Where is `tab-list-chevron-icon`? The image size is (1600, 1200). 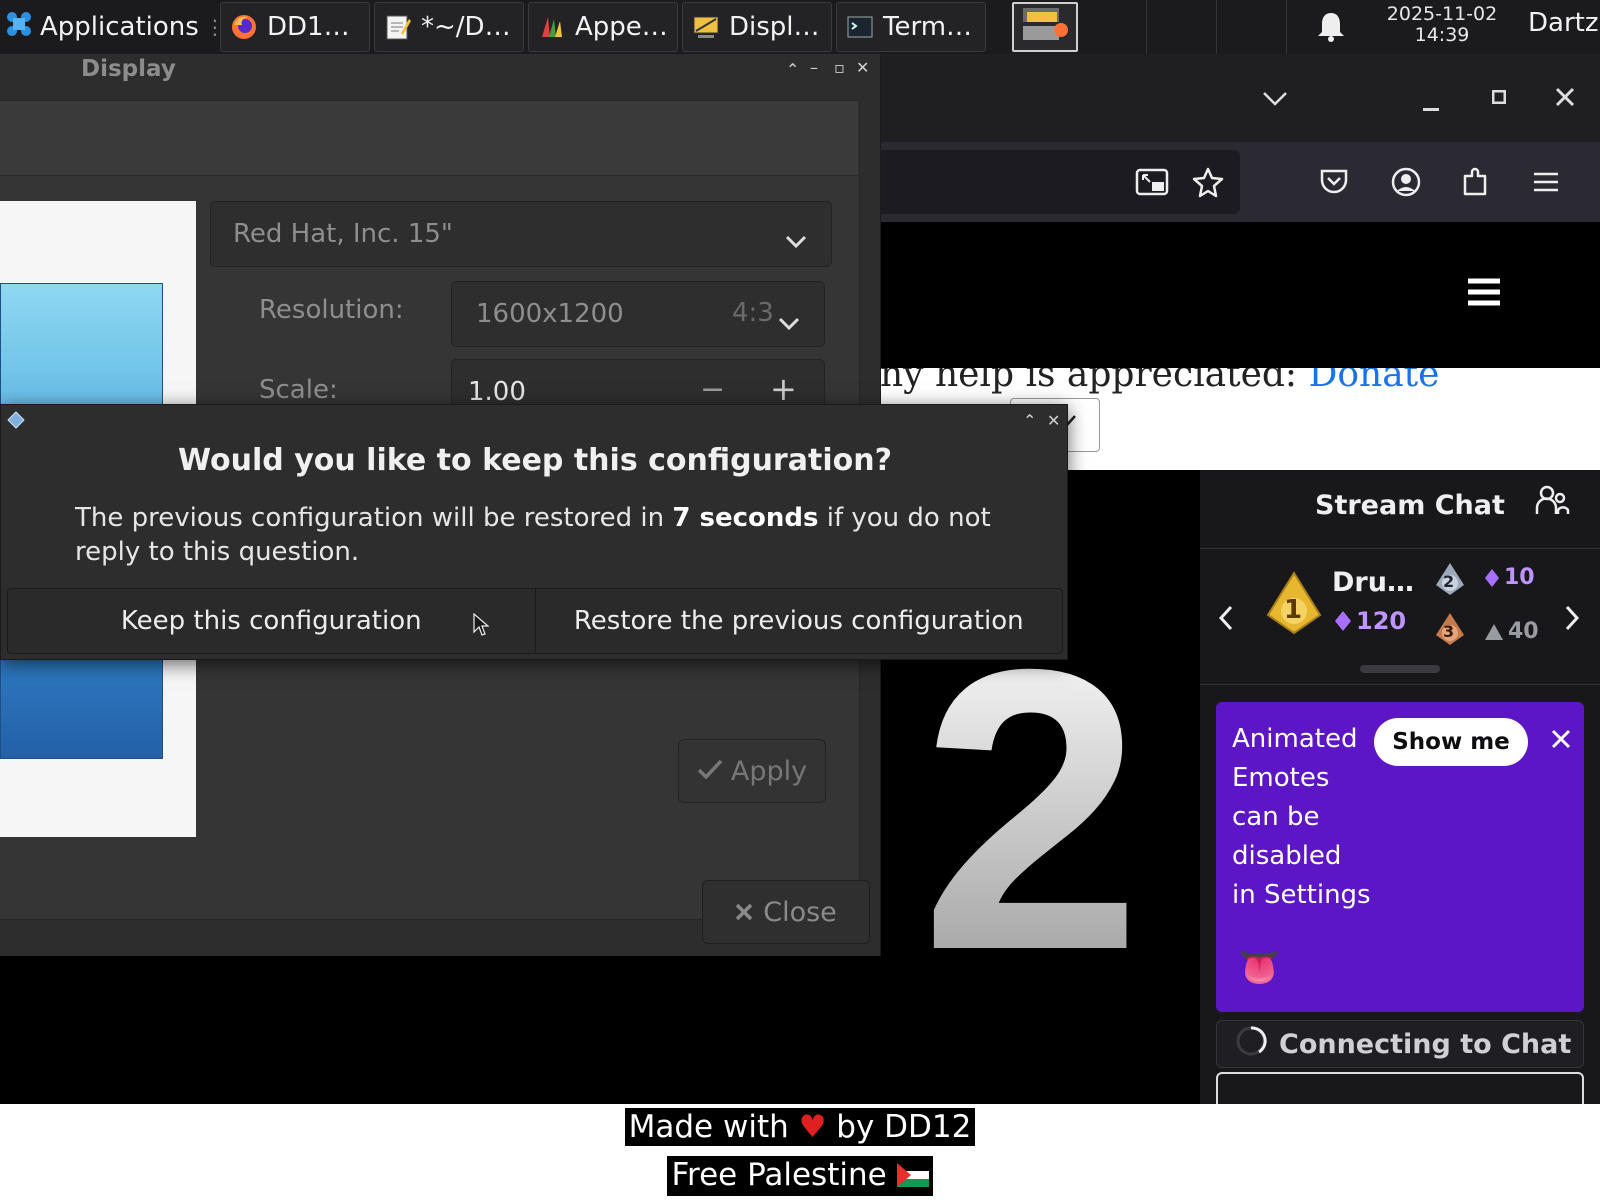
tab-list-chevron-icon is located at coordinates (1275, 99).